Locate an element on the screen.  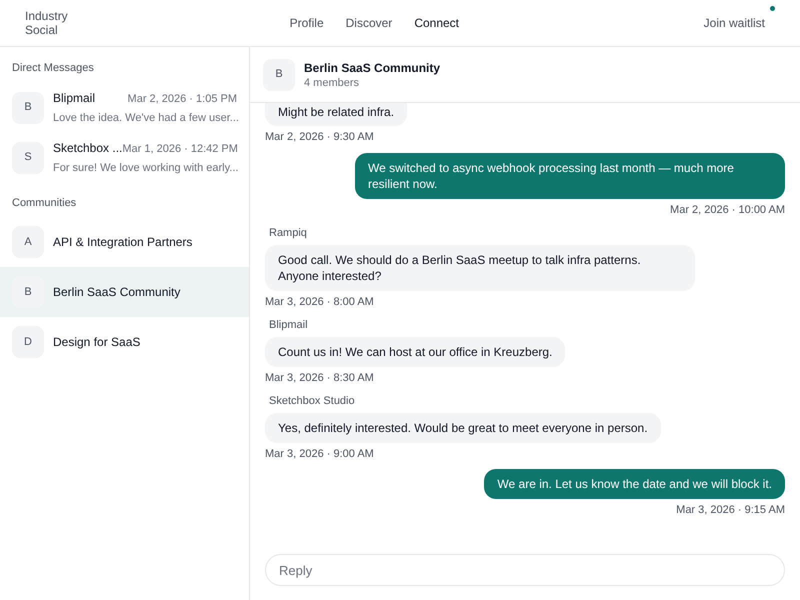
contact-name: Blipmail is located at coordinates (74, 98).